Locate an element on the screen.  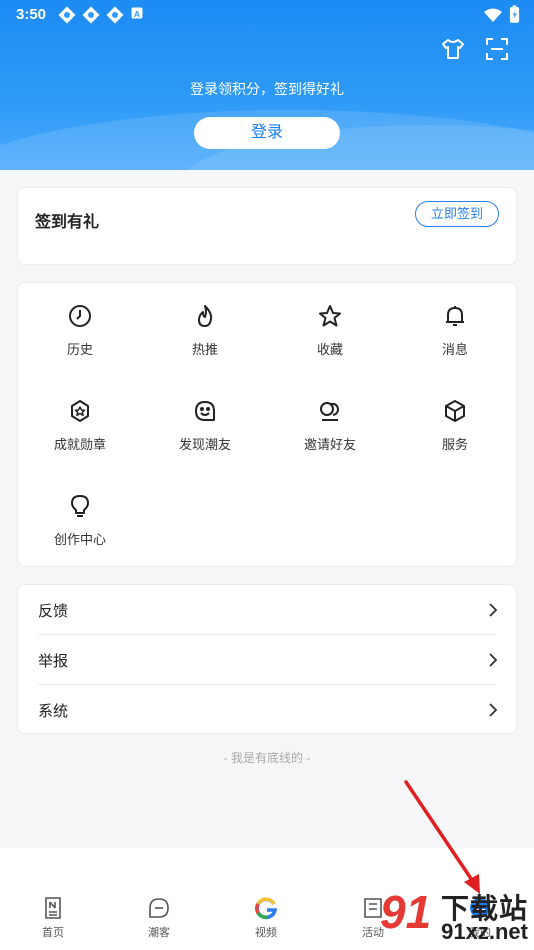
battery-icon is located at coordinates (514, 17).